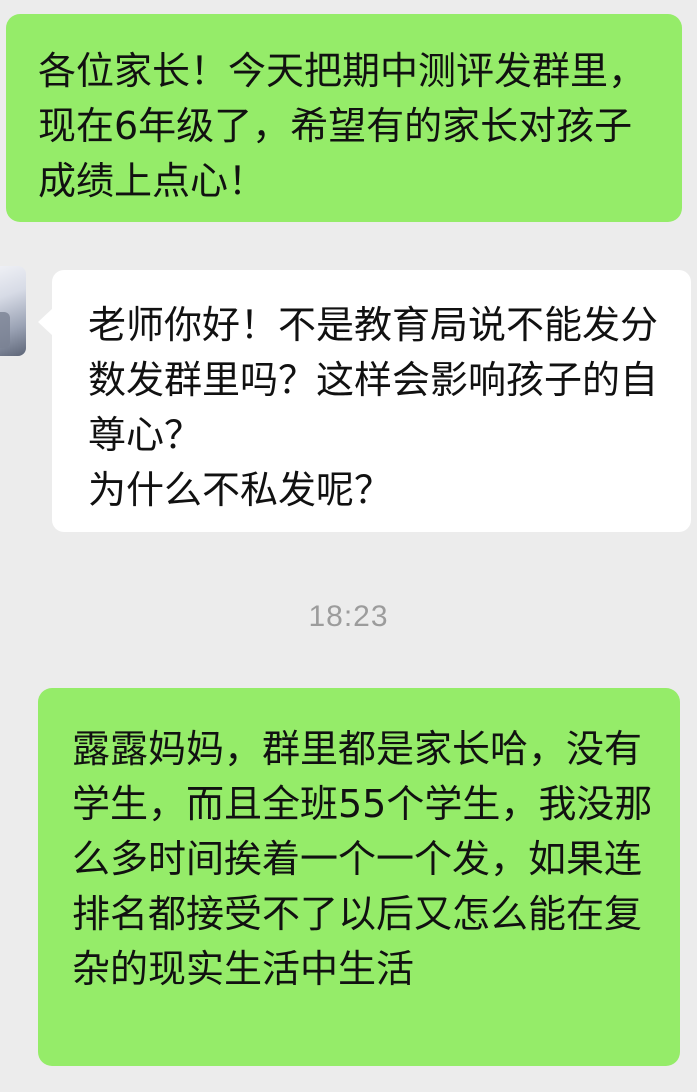 The height and width of the screenshot is (1092, 697). I want to click on sender-avatar, so click(13, 311).